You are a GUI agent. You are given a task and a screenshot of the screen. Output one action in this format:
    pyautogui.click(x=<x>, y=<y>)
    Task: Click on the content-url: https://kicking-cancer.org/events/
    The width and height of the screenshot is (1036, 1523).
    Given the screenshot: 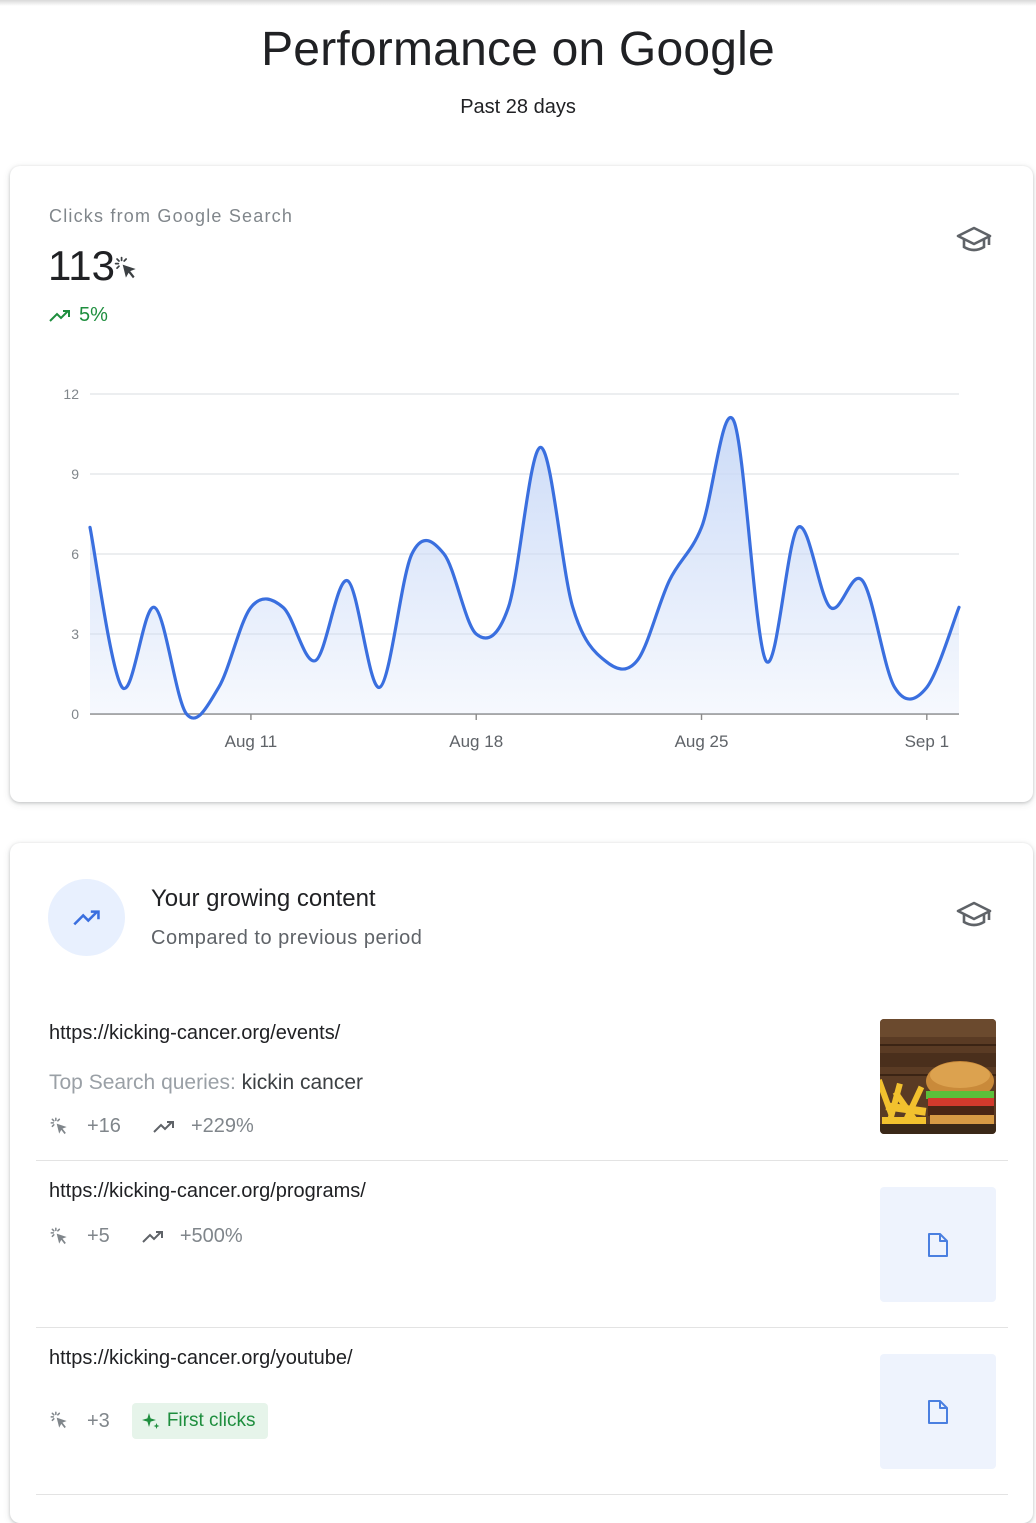 What is the action you would take?
    pyautogui.click(x=194, y=1033)
    